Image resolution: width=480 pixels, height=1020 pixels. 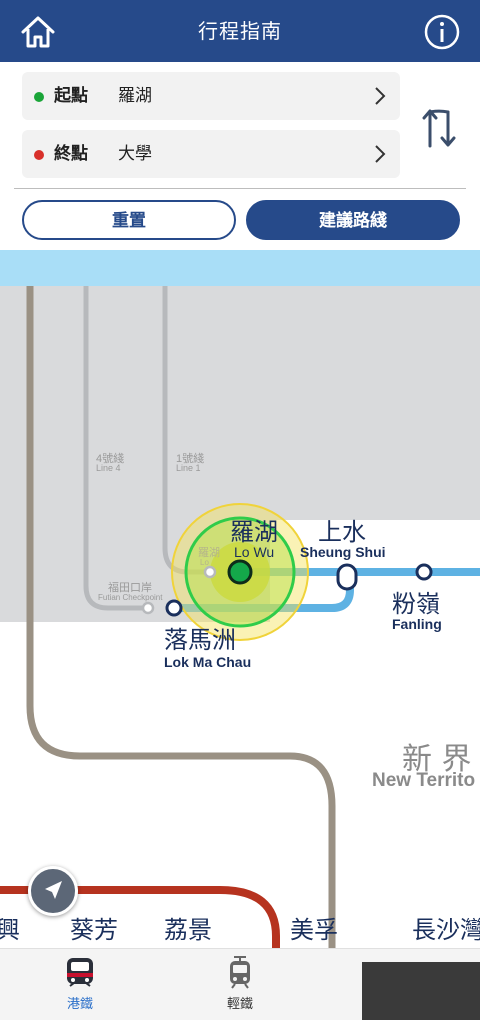 I want to click on locate-me-button, so click(x=53, y=891).